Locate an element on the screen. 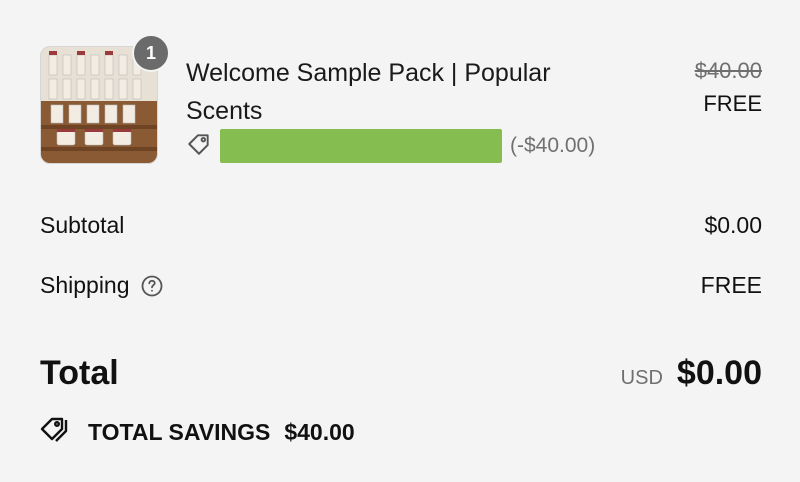 This screenshot has width=800, height=482. subtotal-label: Subtotal is located at coordinates (82, 225).